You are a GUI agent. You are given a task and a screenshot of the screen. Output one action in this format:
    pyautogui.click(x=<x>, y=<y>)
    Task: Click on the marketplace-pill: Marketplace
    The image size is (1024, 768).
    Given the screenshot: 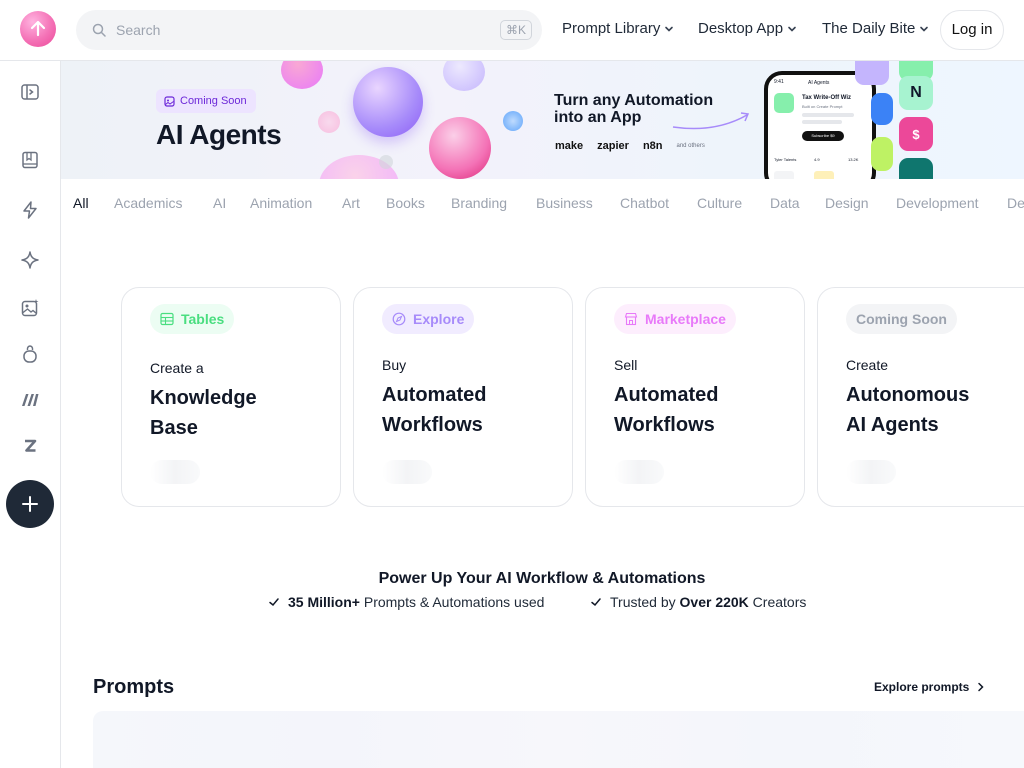 What is the action you would take?
    pyautogui.click(x=675, y=319)
    